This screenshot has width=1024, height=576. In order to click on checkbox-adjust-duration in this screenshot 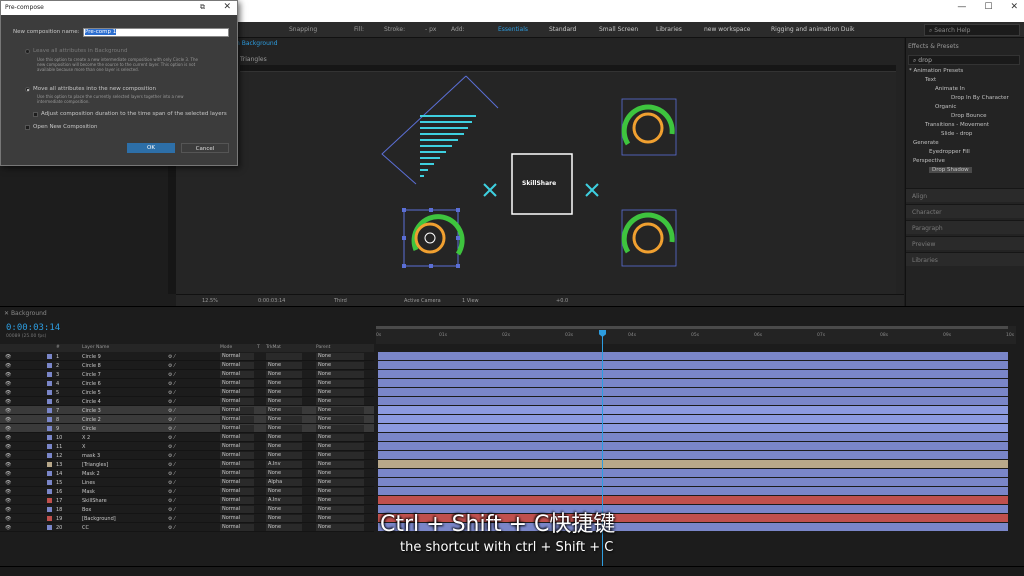, I will do `click(35, 114)`.